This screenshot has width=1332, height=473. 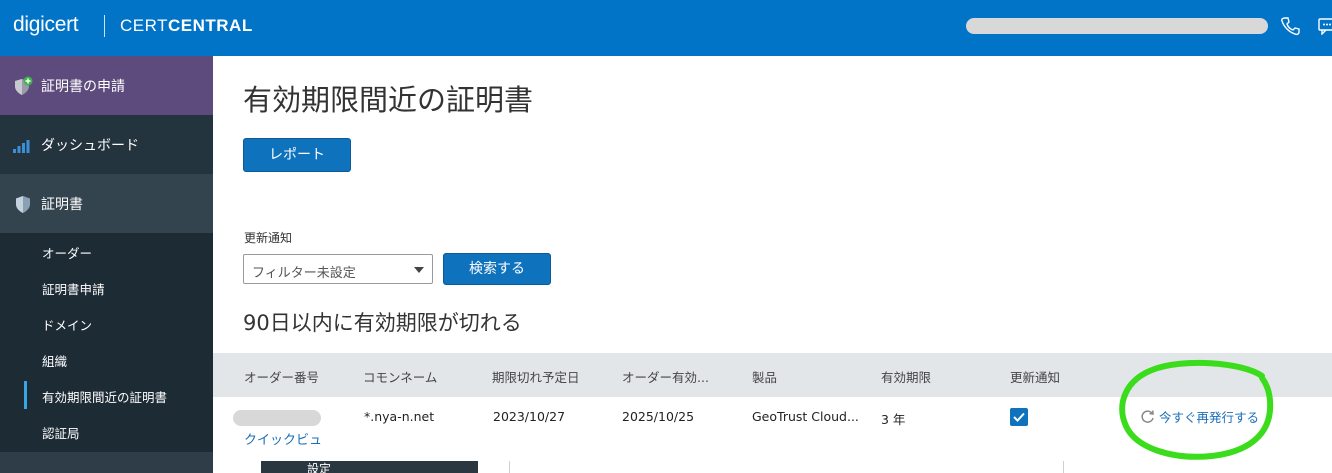 What do you see at coordinates (297, 155) in the screenshot?
I see `report-button: レポート` at bounding box center [297, 155].